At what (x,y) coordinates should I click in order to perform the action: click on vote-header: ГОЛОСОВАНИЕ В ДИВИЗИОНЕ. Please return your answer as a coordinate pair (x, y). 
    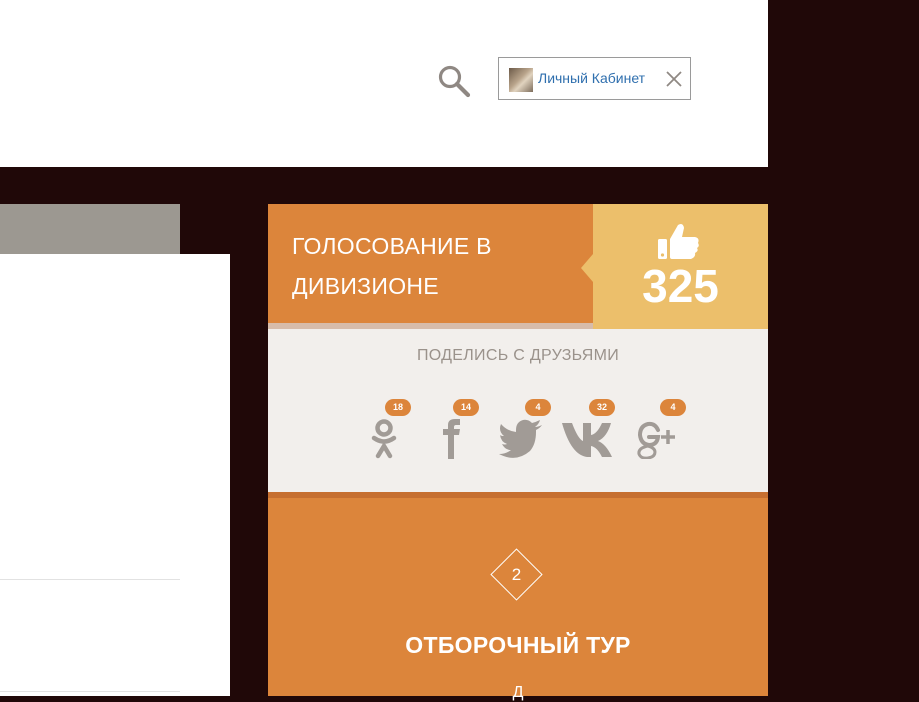
    Looking at the image, I should click on (430, 266).